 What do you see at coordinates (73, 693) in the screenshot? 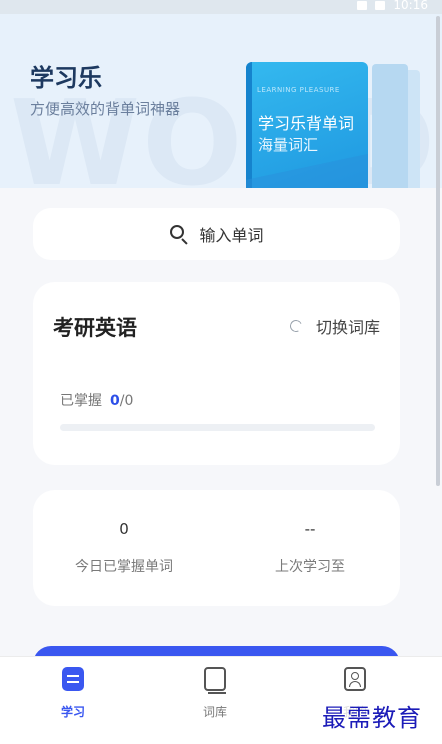
I see `tab-study: 学习` at bounding box center [73, 693].